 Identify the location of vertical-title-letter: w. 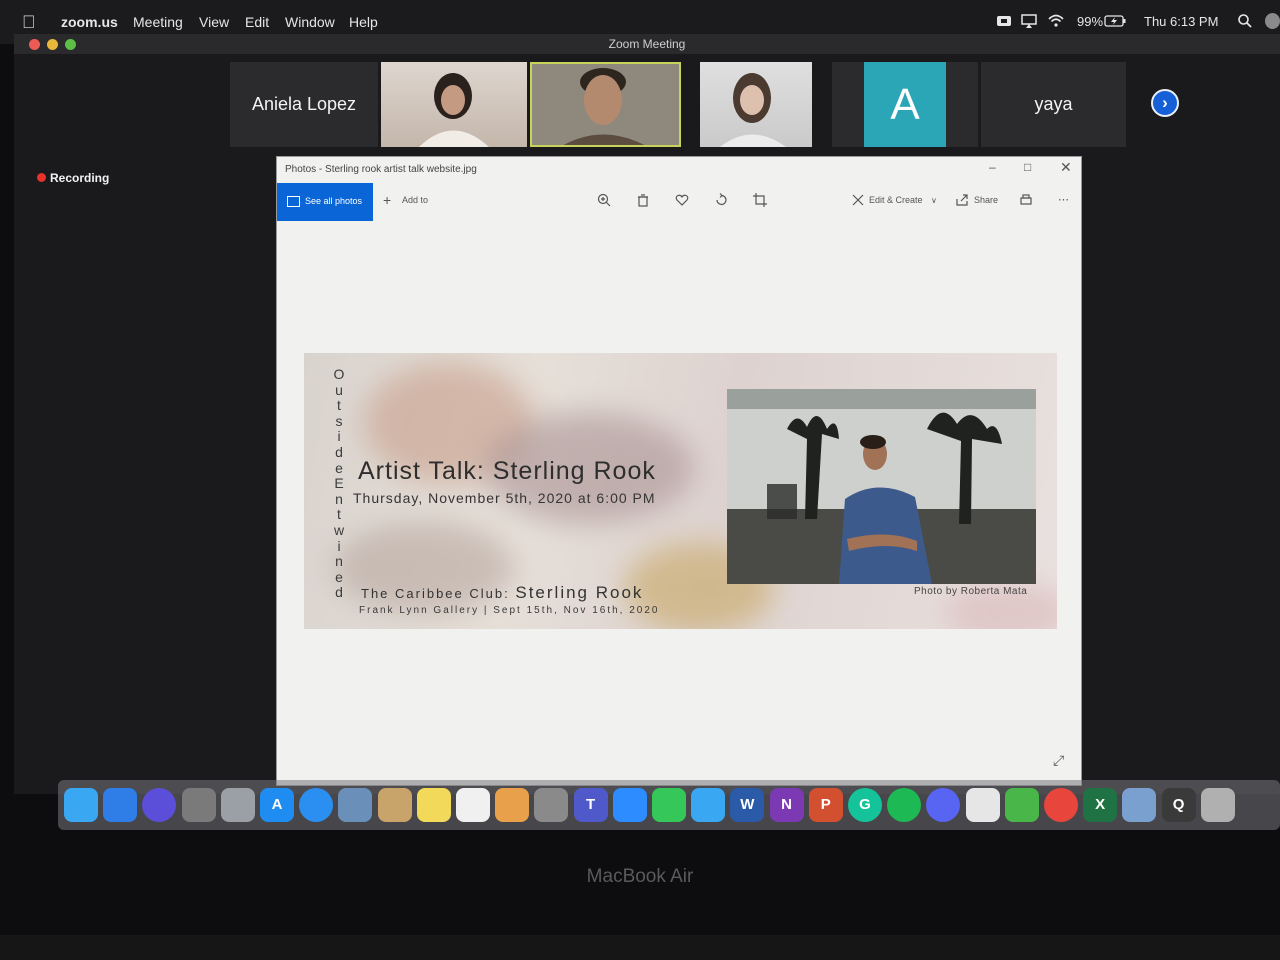
(339, 529).